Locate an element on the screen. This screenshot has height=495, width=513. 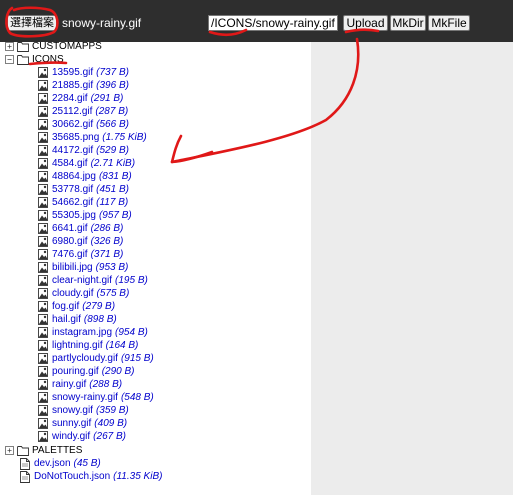
file-name-link: 55305.jpg is located at coordinates (74, 215).